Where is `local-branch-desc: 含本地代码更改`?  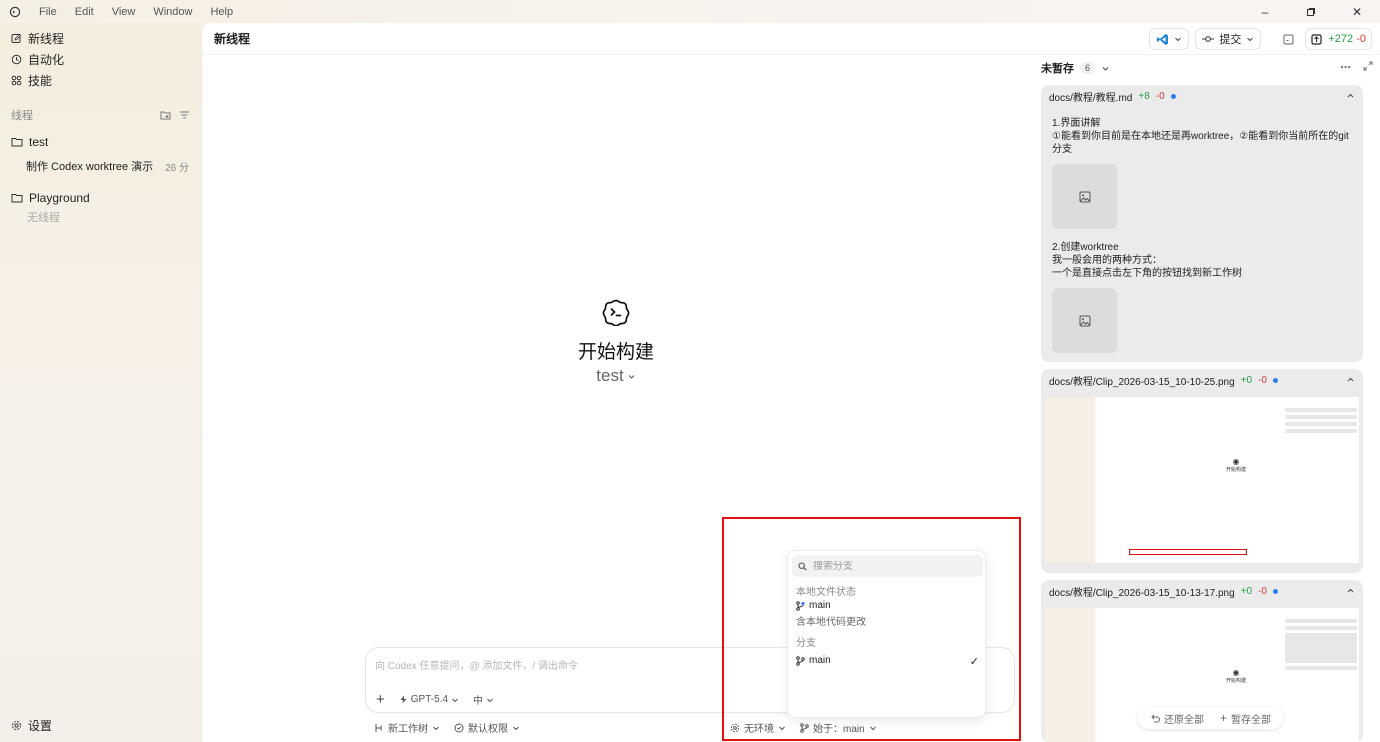
local-branch-desc: 含本地代码更改 is located at coordinates (831, 622).